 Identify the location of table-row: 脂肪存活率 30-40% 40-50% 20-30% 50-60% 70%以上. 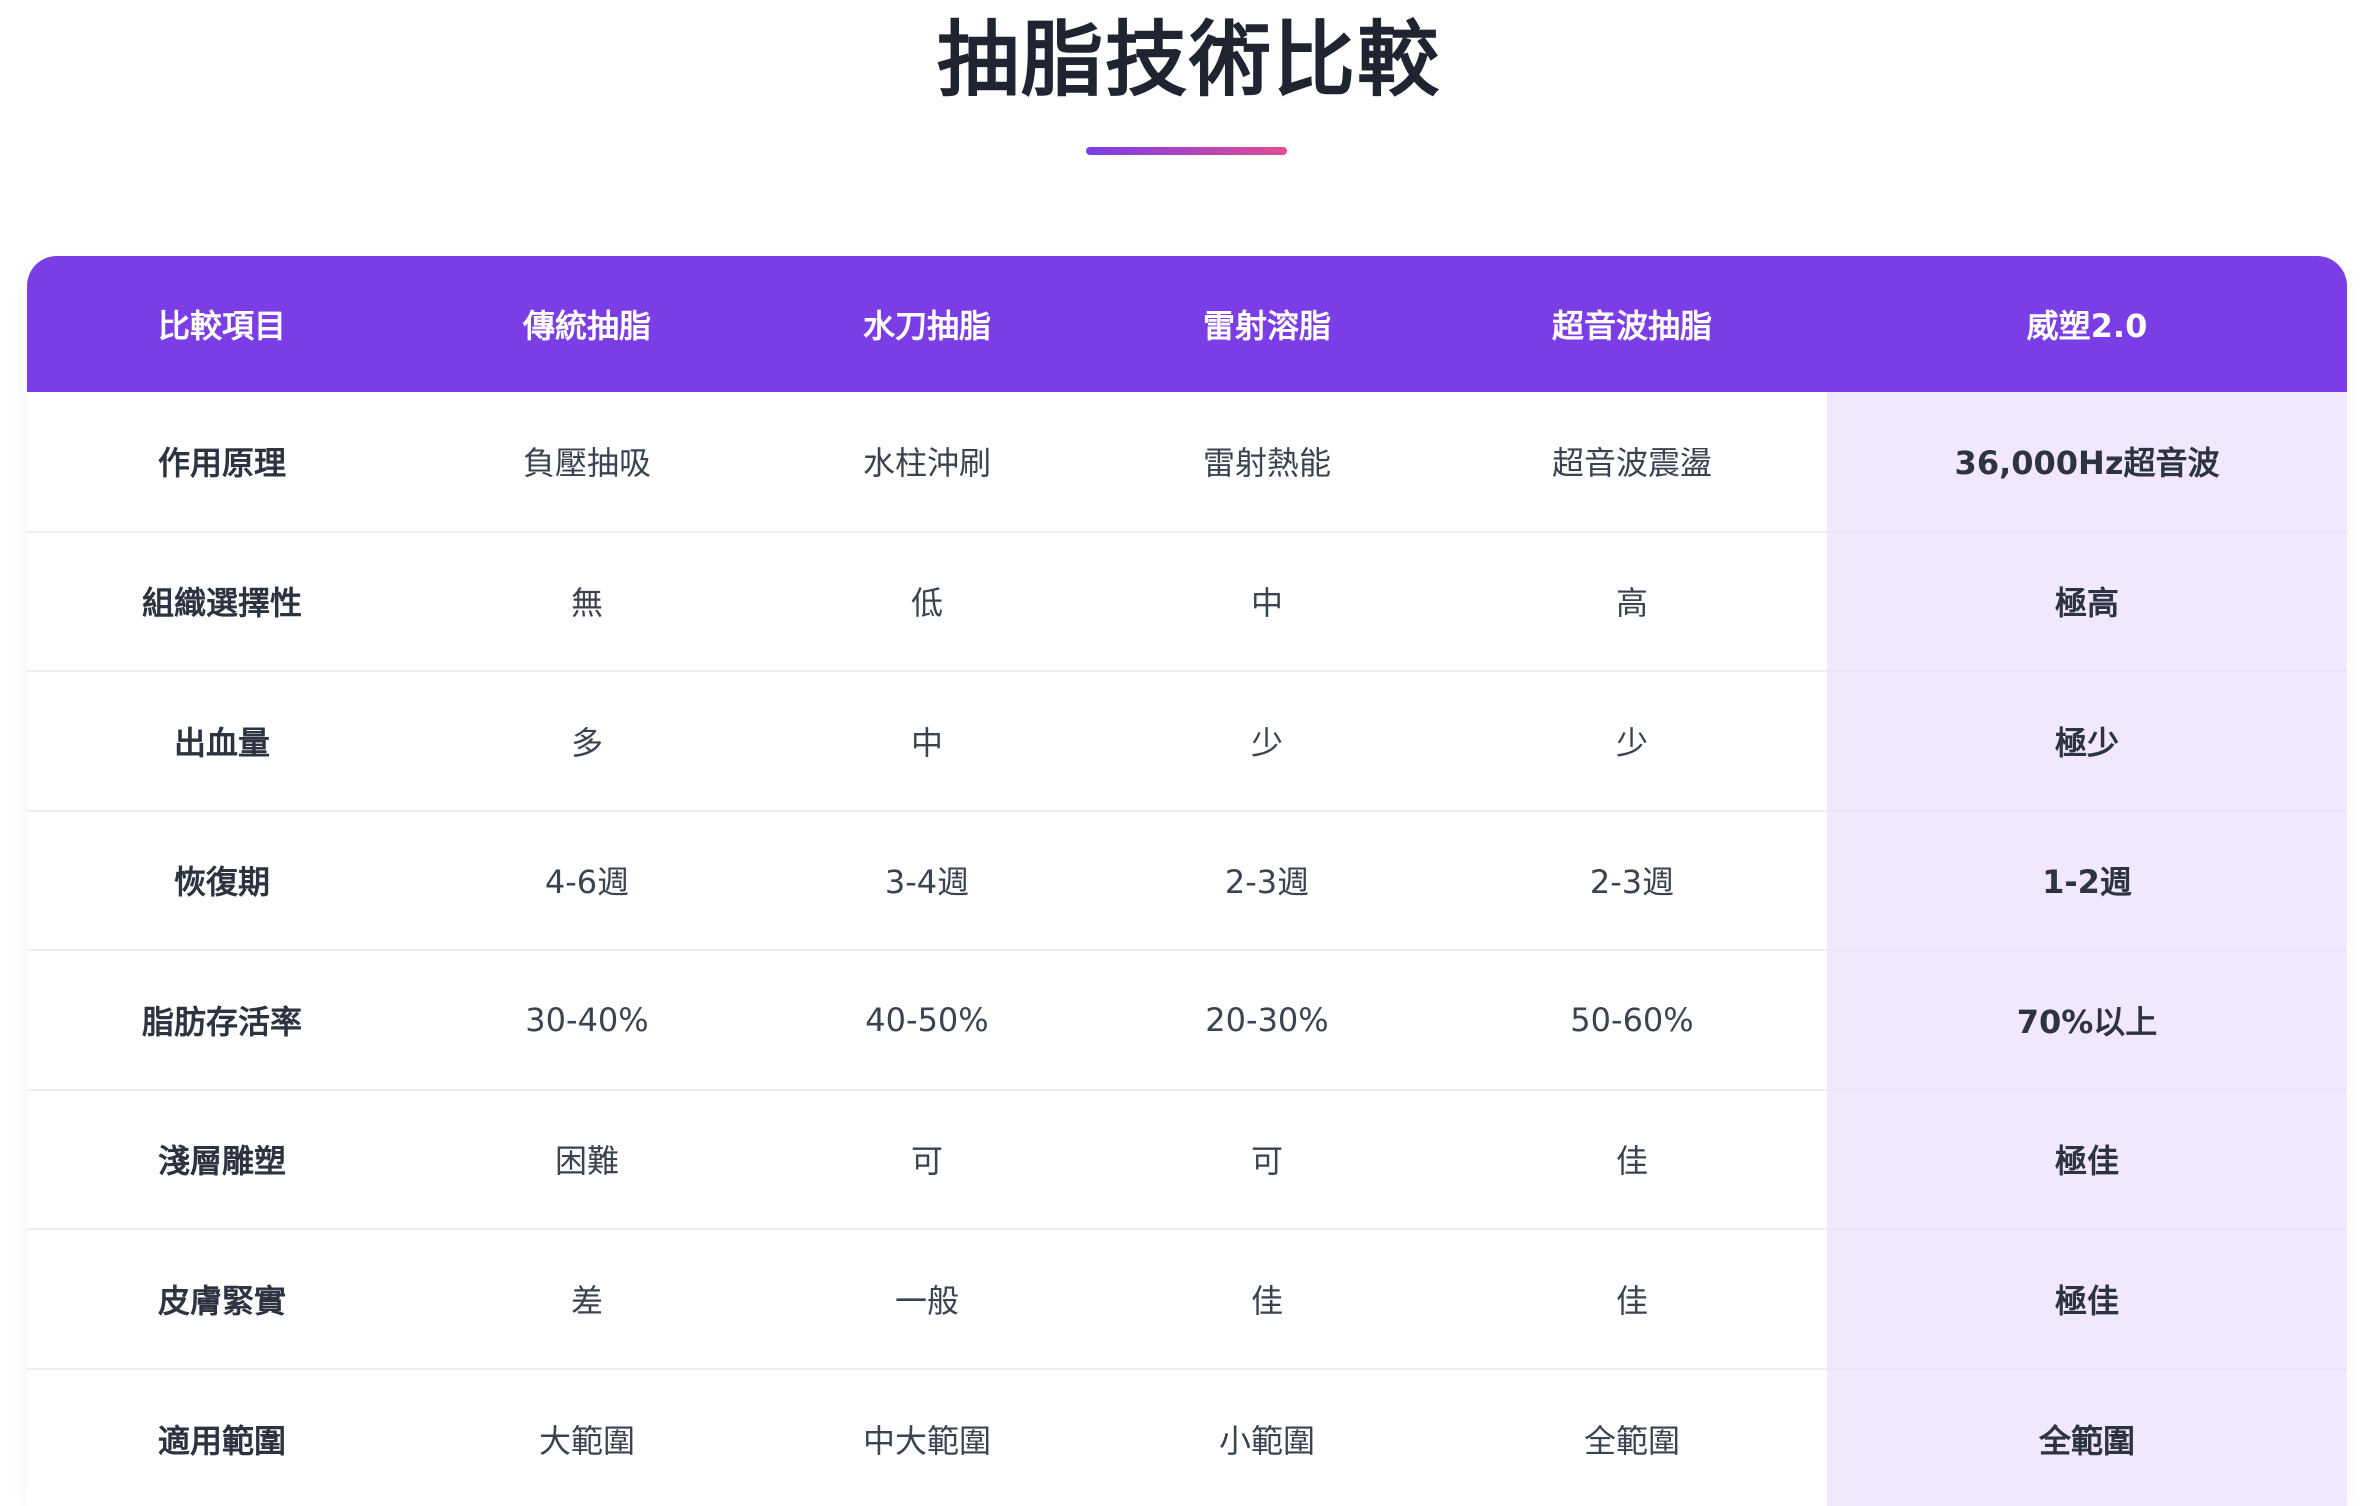
(1187, 1019).